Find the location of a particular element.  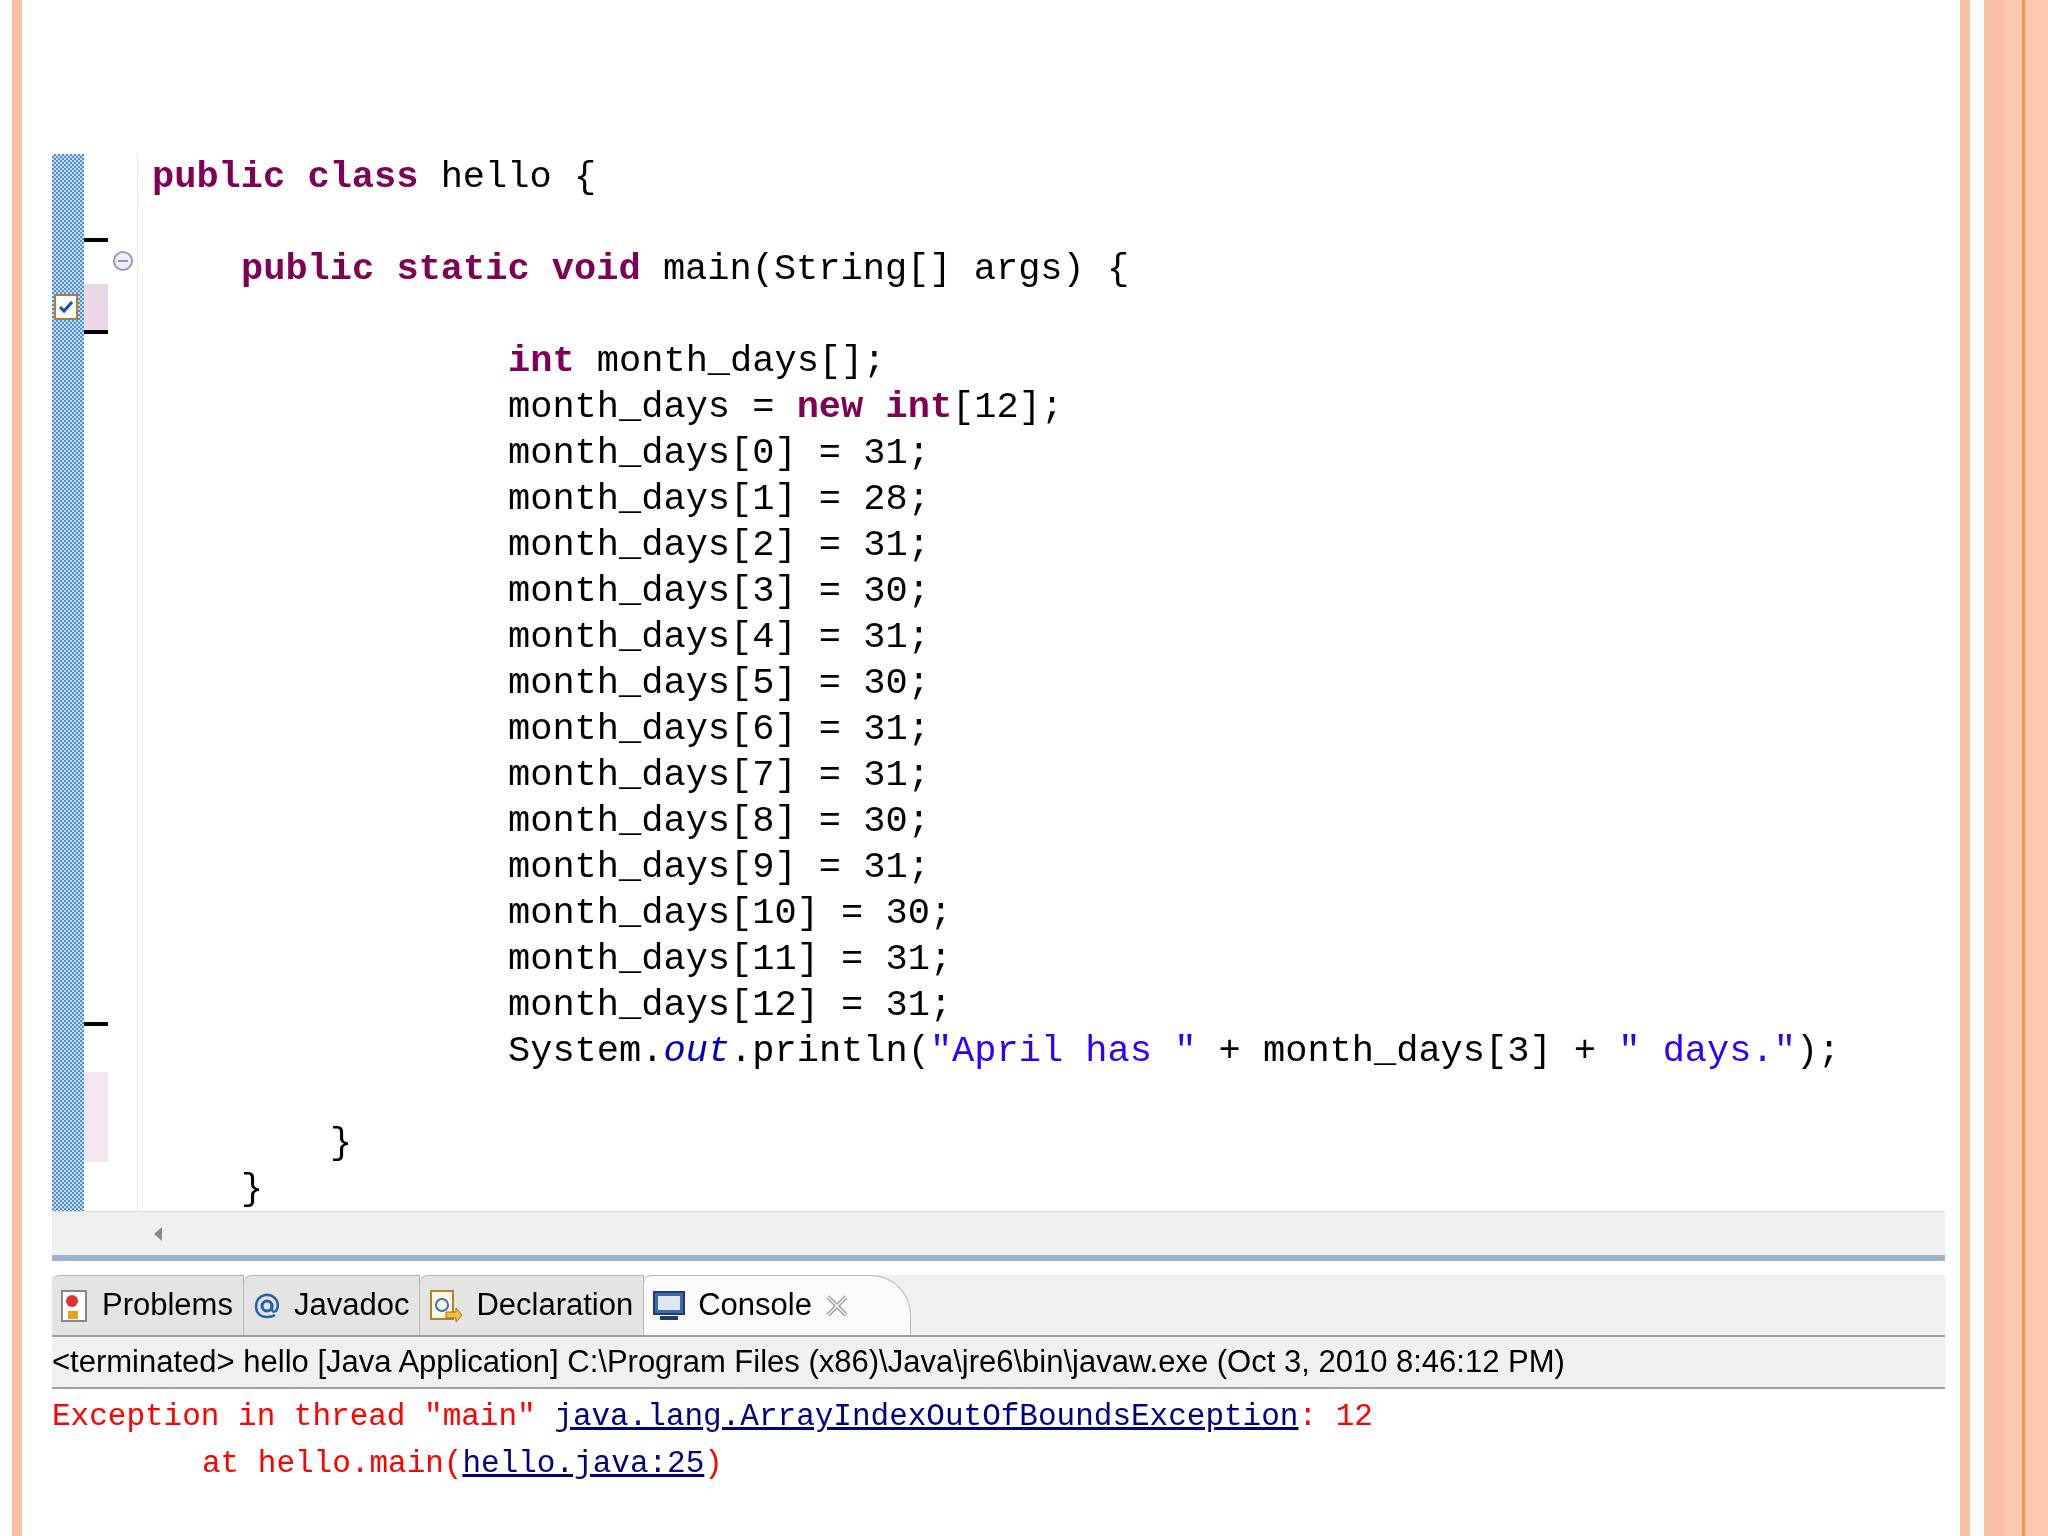

console-header: <terminated> hello [Java Application] C:\Program Files (x86)\Java\jre6\bin\javaw.exe (Oct 3, 2010 8:46:12 PM) is located at coordinates (998, 1363).